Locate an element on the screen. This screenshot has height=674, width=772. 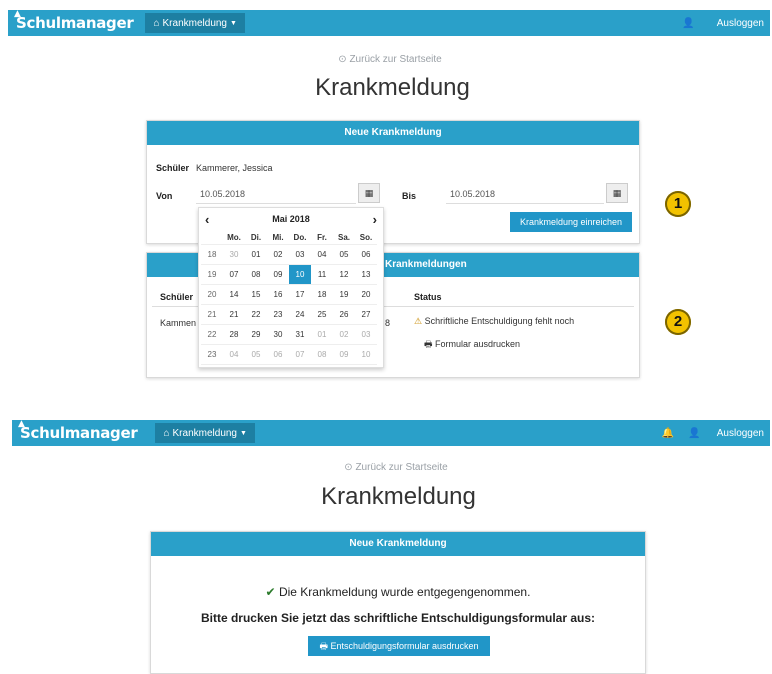
week-number: 23 is located at coordinates (212, 355).